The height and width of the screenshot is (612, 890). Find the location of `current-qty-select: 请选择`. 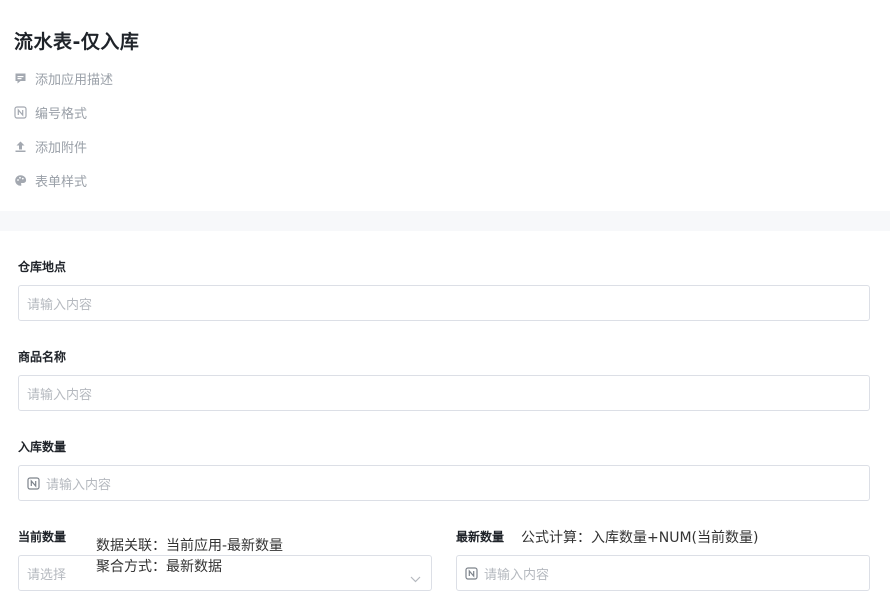

current-qty-select: 请选择 is located at coordinates (225, 573).